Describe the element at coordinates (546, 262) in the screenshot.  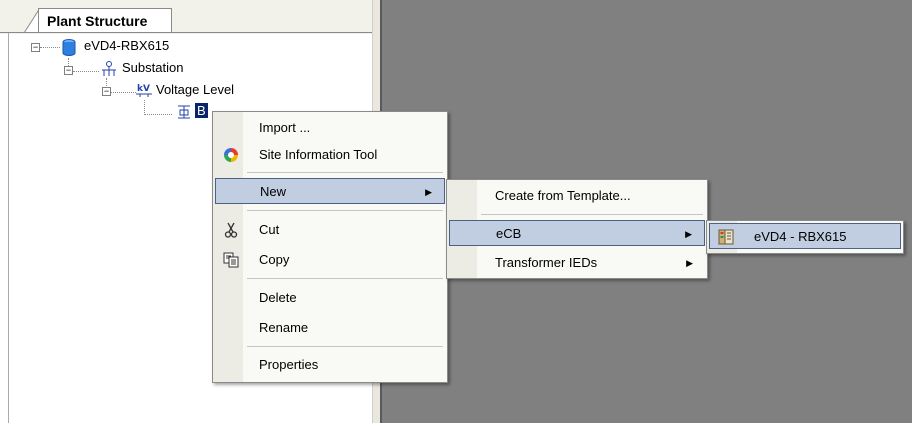
I see `menu-item-label: Transformer IEDs` at that location.